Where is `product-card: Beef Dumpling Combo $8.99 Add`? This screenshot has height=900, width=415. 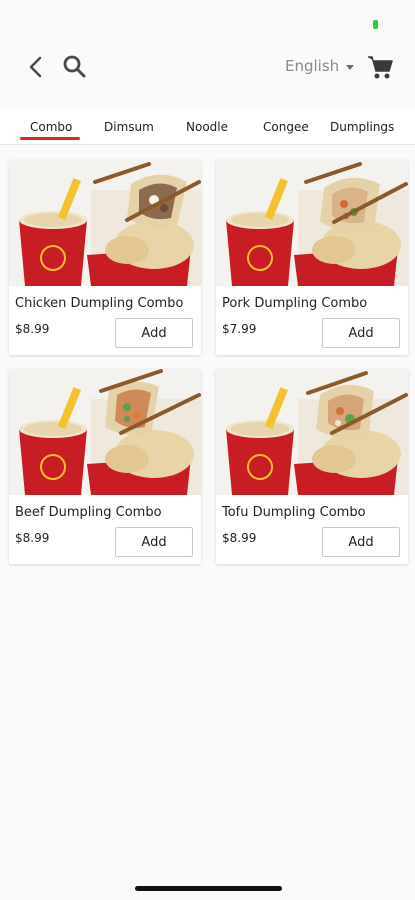
product-card: Beef Dumpling Combo $8.99 Add is located at coordinates (105, 466).